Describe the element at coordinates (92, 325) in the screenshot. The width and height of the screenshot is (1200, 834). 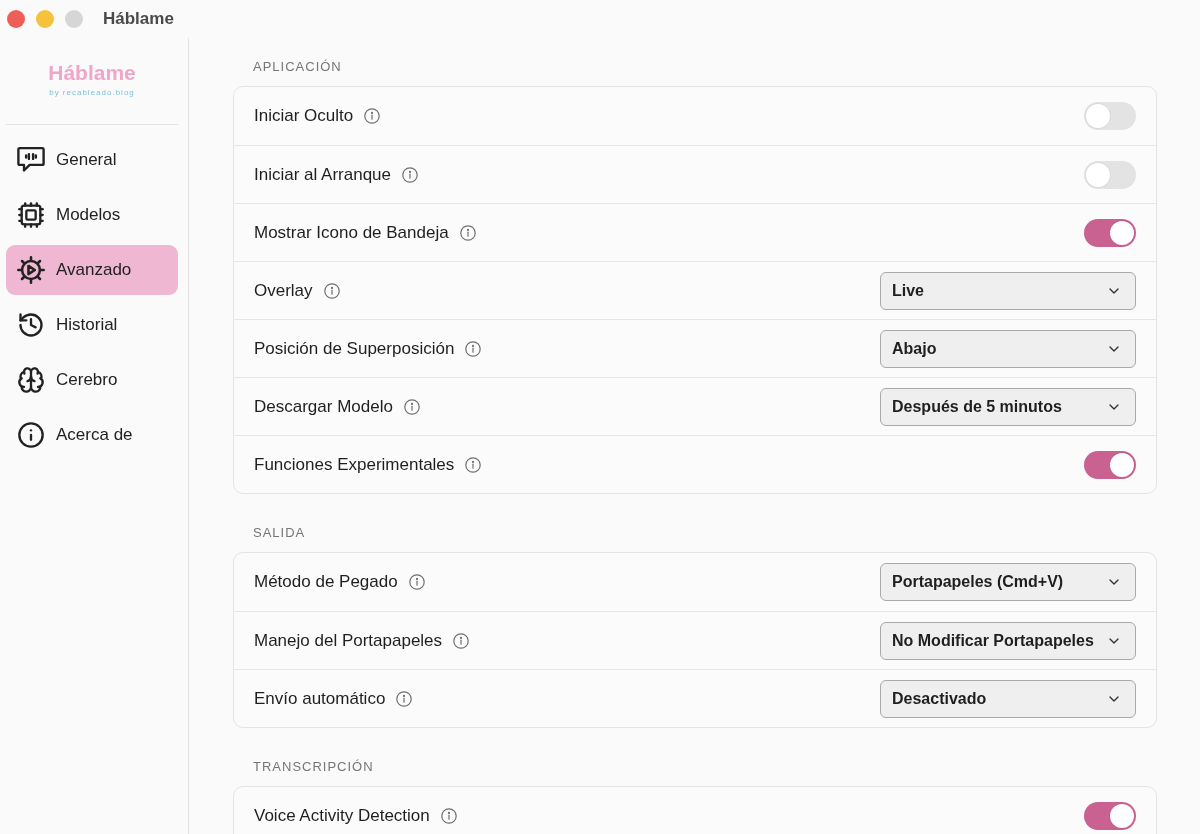
I see `sidebar-item: Historial` at that location.